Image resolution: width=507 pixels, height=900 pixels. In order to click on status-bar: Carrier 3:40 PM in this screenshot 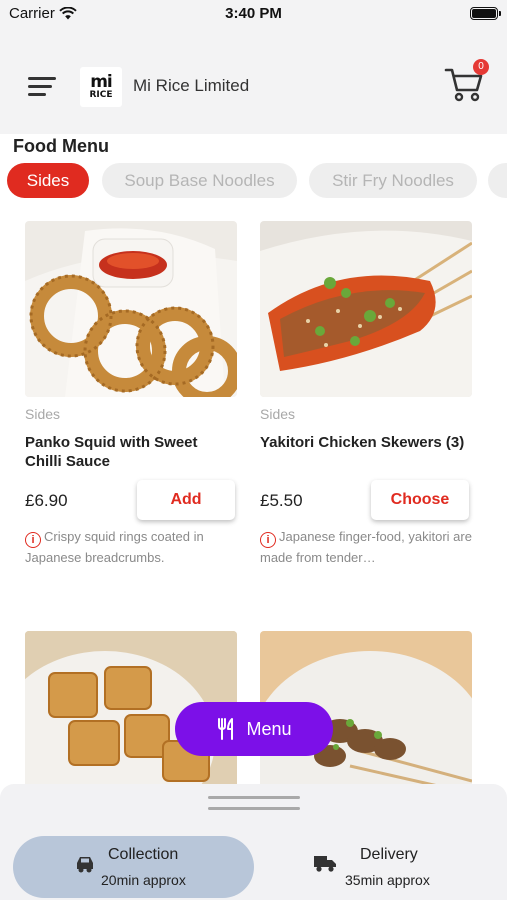, I will do `click(253, 19)`.